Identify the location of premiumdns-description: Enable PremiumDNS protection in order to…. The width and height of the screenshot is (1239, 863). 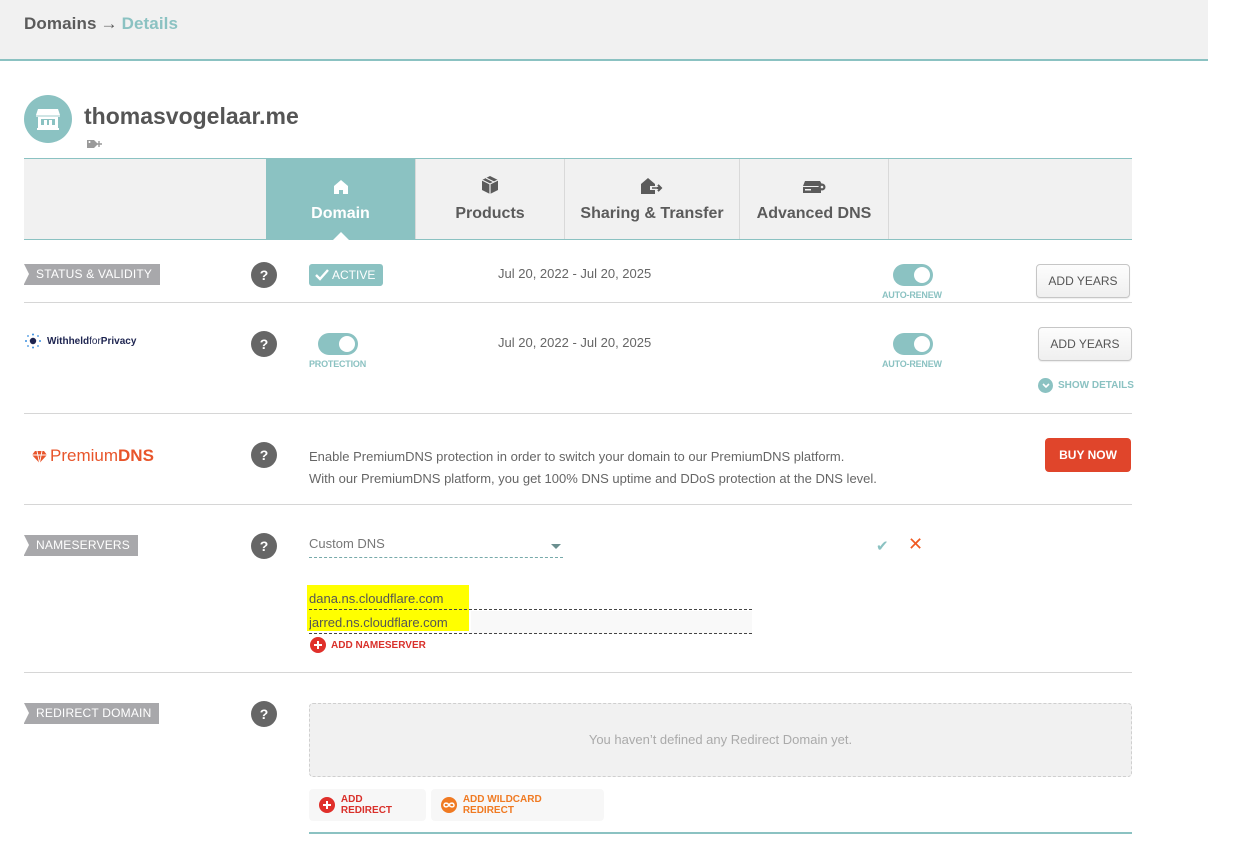
(593, 468).